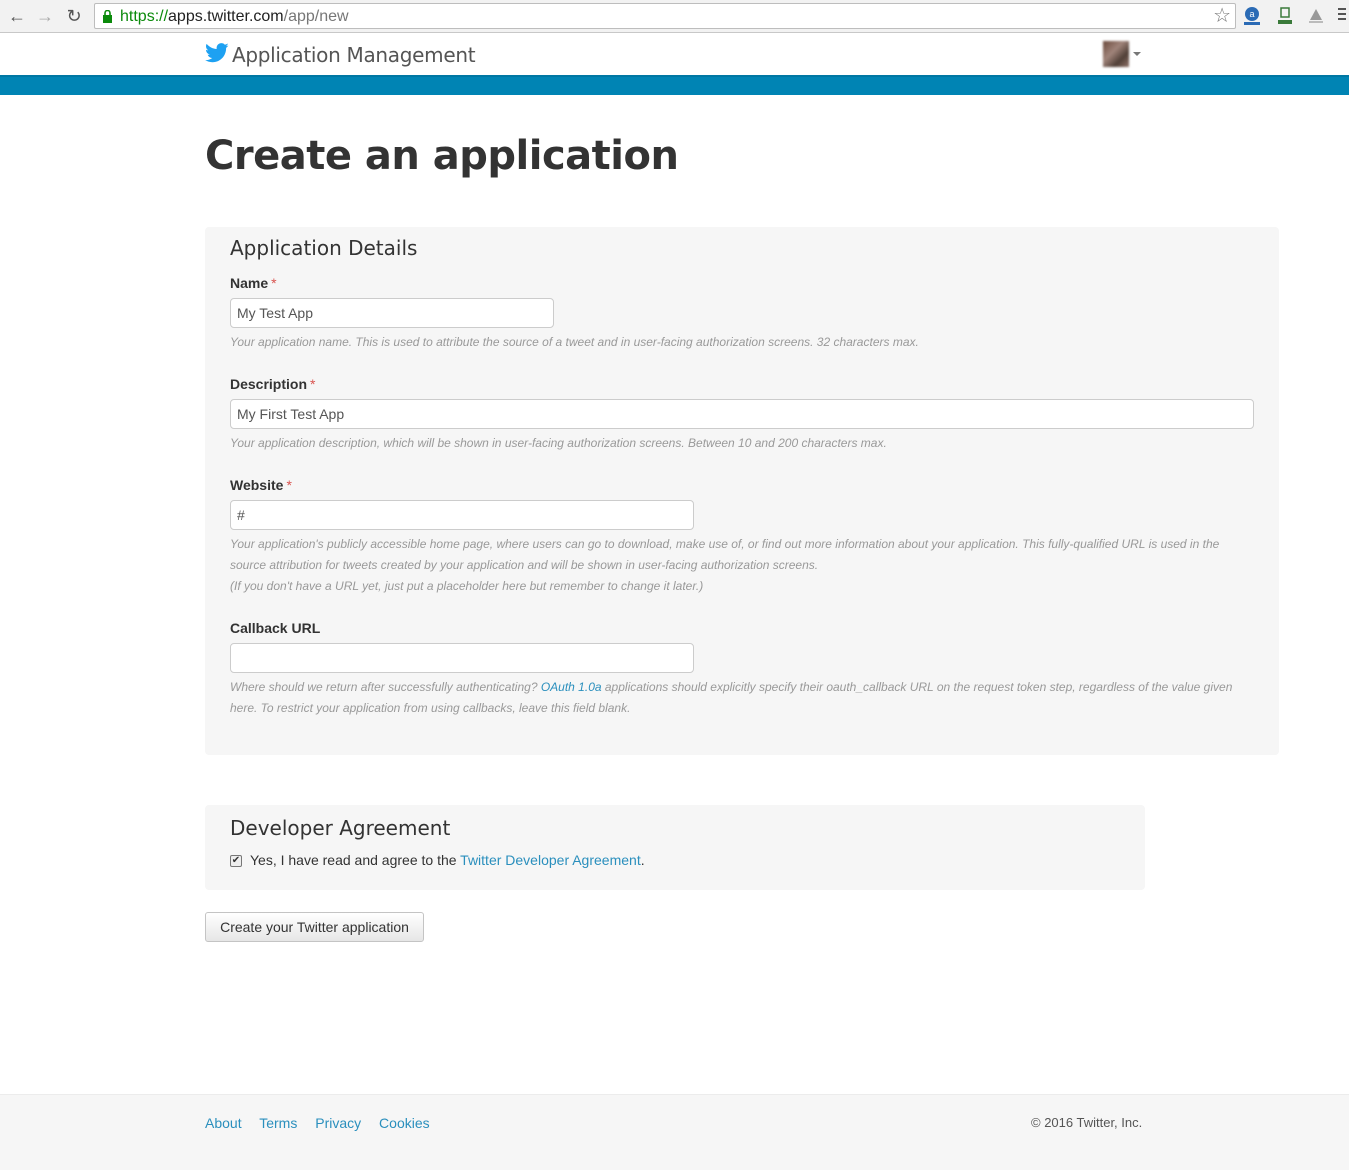 The height and width of the screenshot is (1170, 1349). I want to click on developer-agreement-link: Twitter Developer Agreement, so click(550, 860).